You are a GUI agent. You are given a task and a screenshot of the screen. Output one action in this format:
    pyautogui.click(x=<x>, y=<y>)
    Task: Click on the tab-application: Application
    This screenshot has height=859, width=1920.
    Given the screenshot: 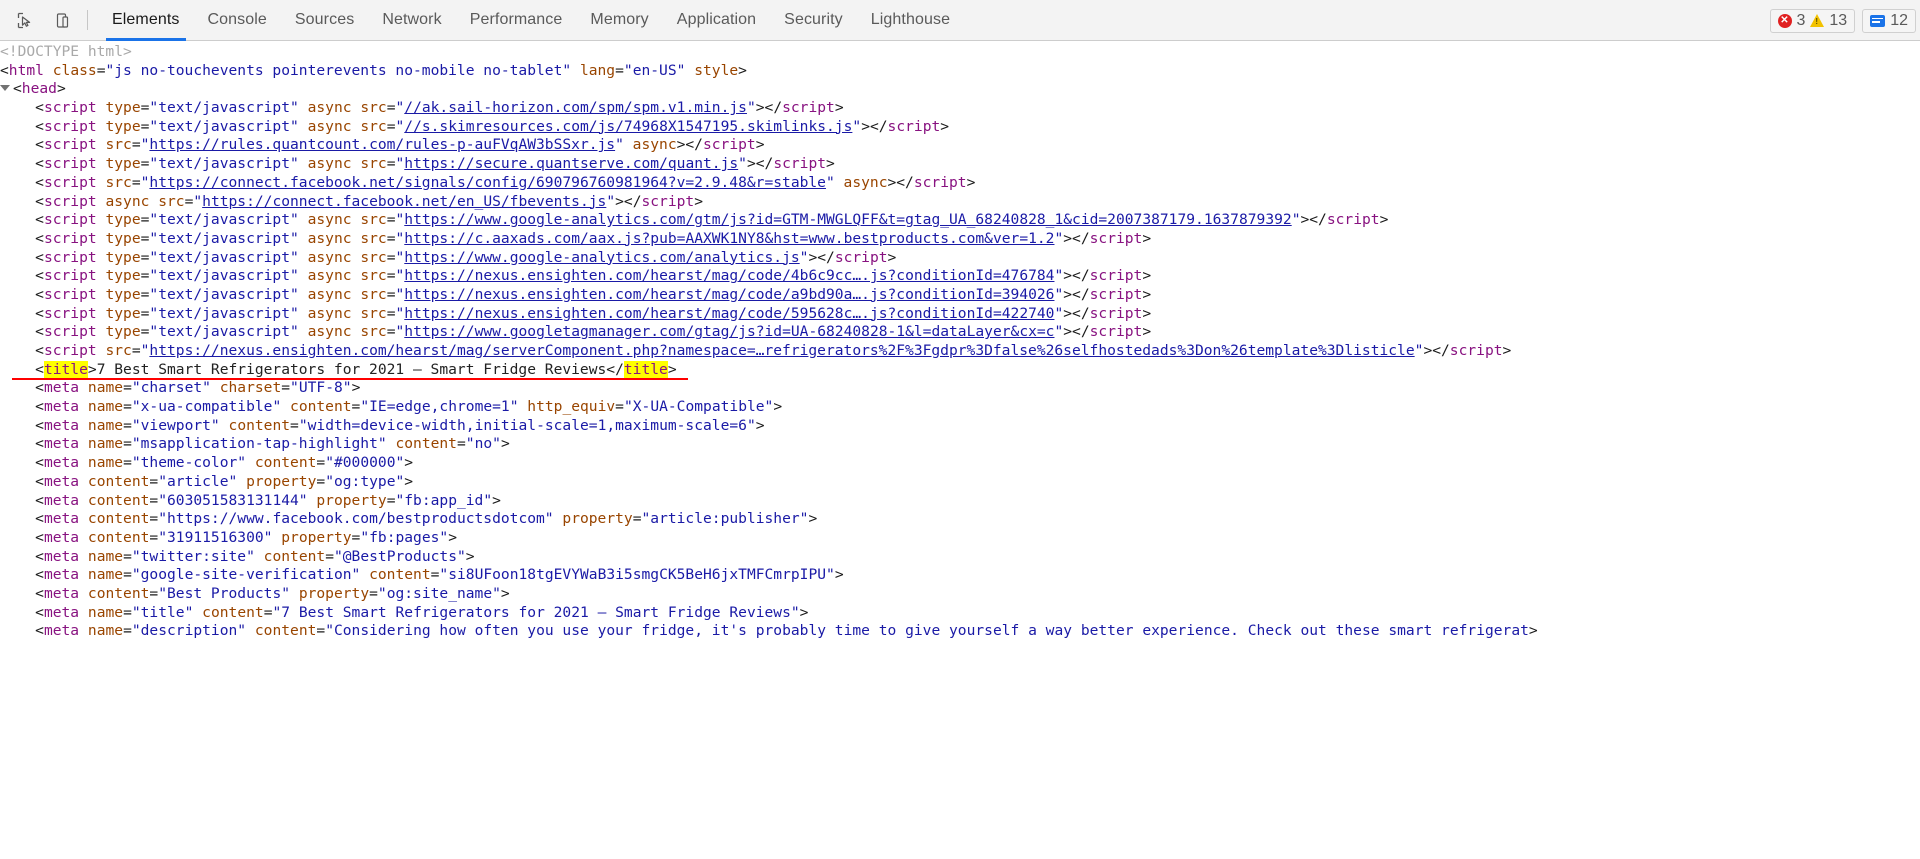 What is the action you would take?
    pyautogui.click(x=716, y=20)
    